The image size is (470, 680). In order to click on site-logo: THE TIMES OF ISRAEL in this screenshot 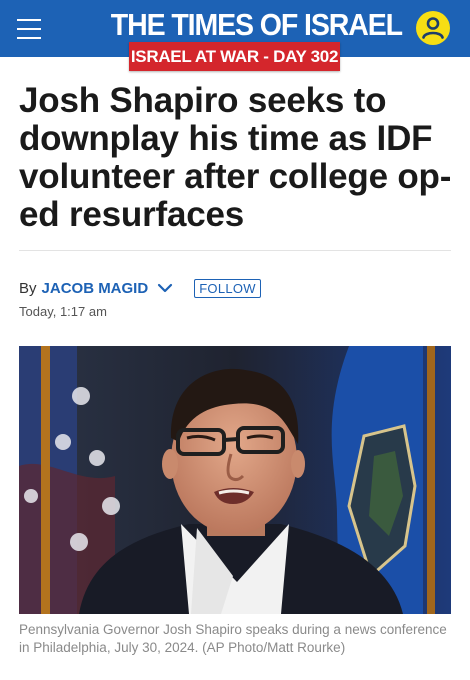, I will do `click(257, 25)`.